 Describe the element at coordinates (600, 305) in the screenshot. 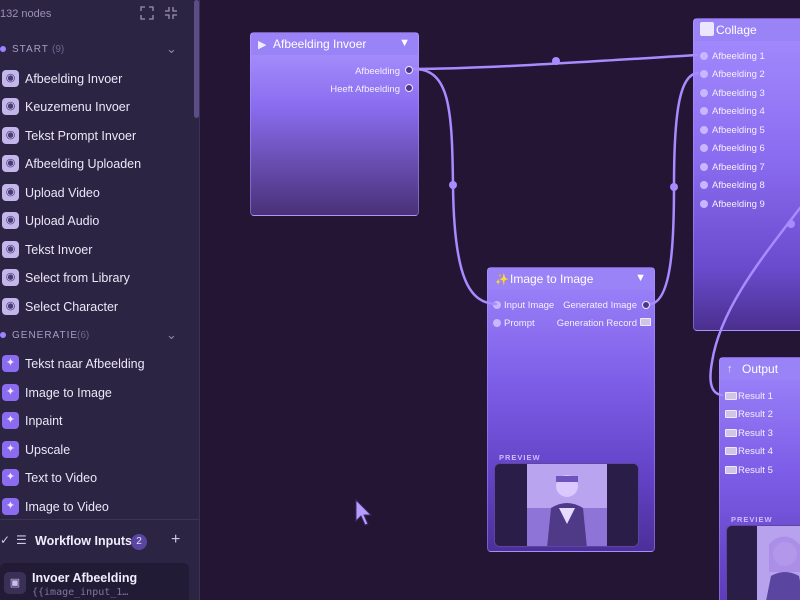

I see `output-port-label: Generated Image` at that location.